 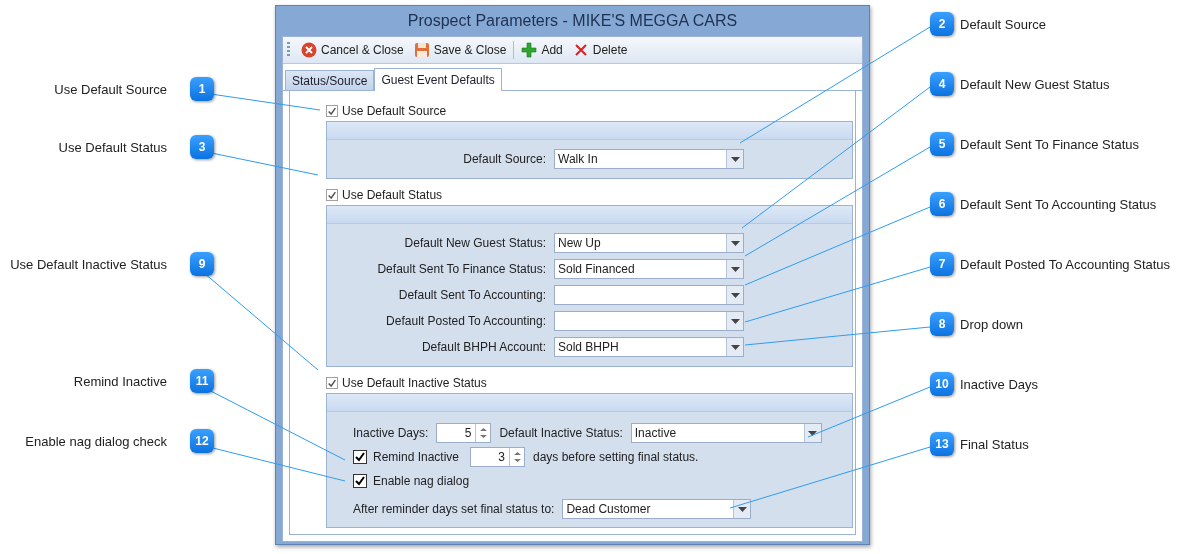 I want to click on field-label: Default Posted To Accounting:, so click(x=466, y=321).